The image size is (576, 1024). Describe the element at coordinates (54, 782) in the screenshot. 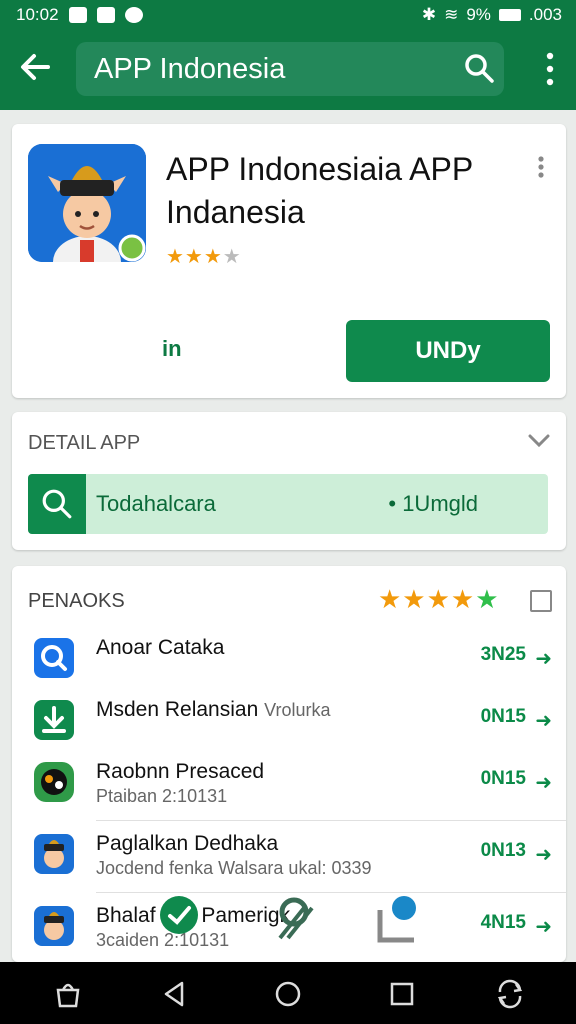

I see `game-app-icon` at that location.